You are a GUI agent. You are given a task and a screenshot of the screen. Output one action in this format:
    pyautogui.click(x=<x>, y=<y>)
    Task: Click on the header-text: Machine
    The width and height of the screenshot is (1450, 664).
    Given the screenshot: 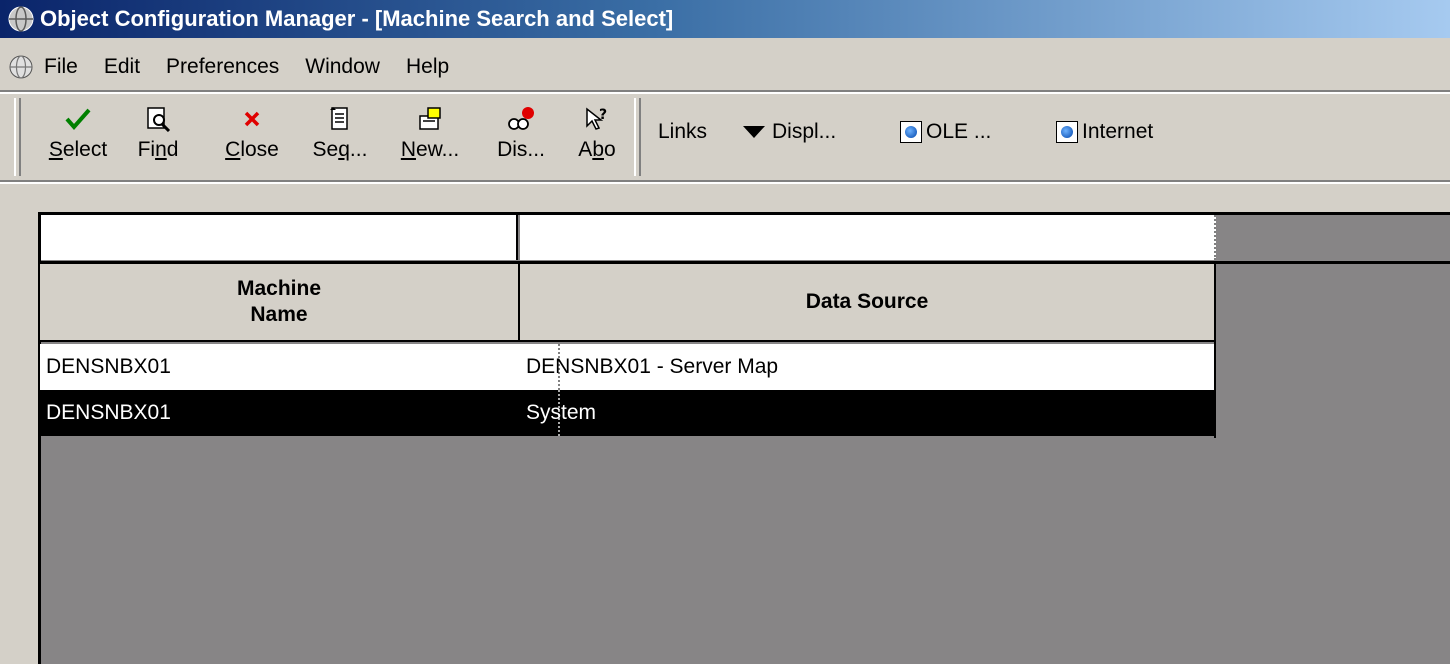 What is the action you would take?
    pyautogui.click(x=279, y=288)
    